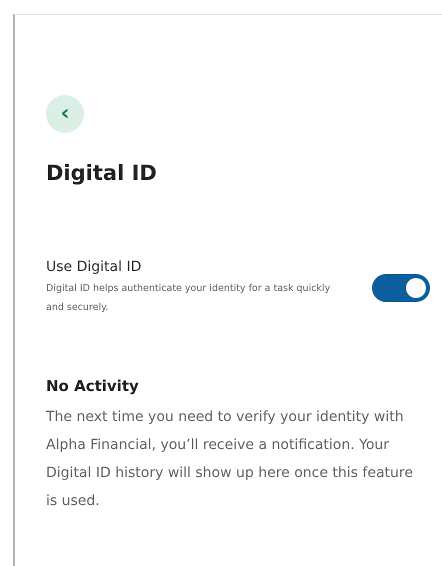  What do you see at coordinates (65, 114) in the screenshot?
I see `back-button: ‹` at bounding box center [65, 114].